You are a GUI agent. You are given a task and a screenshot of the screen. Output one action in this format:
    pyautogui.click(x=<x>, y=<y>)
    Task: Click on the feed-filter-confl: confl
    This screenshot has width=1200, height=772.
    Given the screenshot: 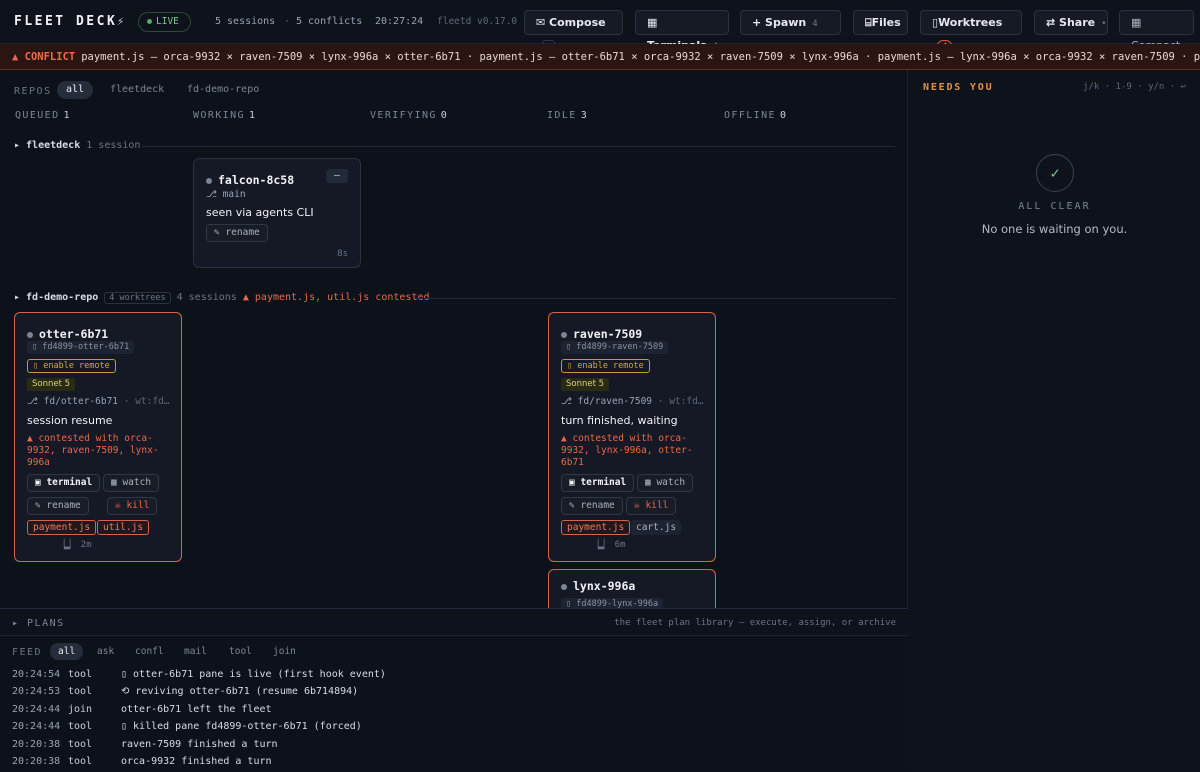 What is the action you would take?
    pyautogui.click(x=149, y=651)
    